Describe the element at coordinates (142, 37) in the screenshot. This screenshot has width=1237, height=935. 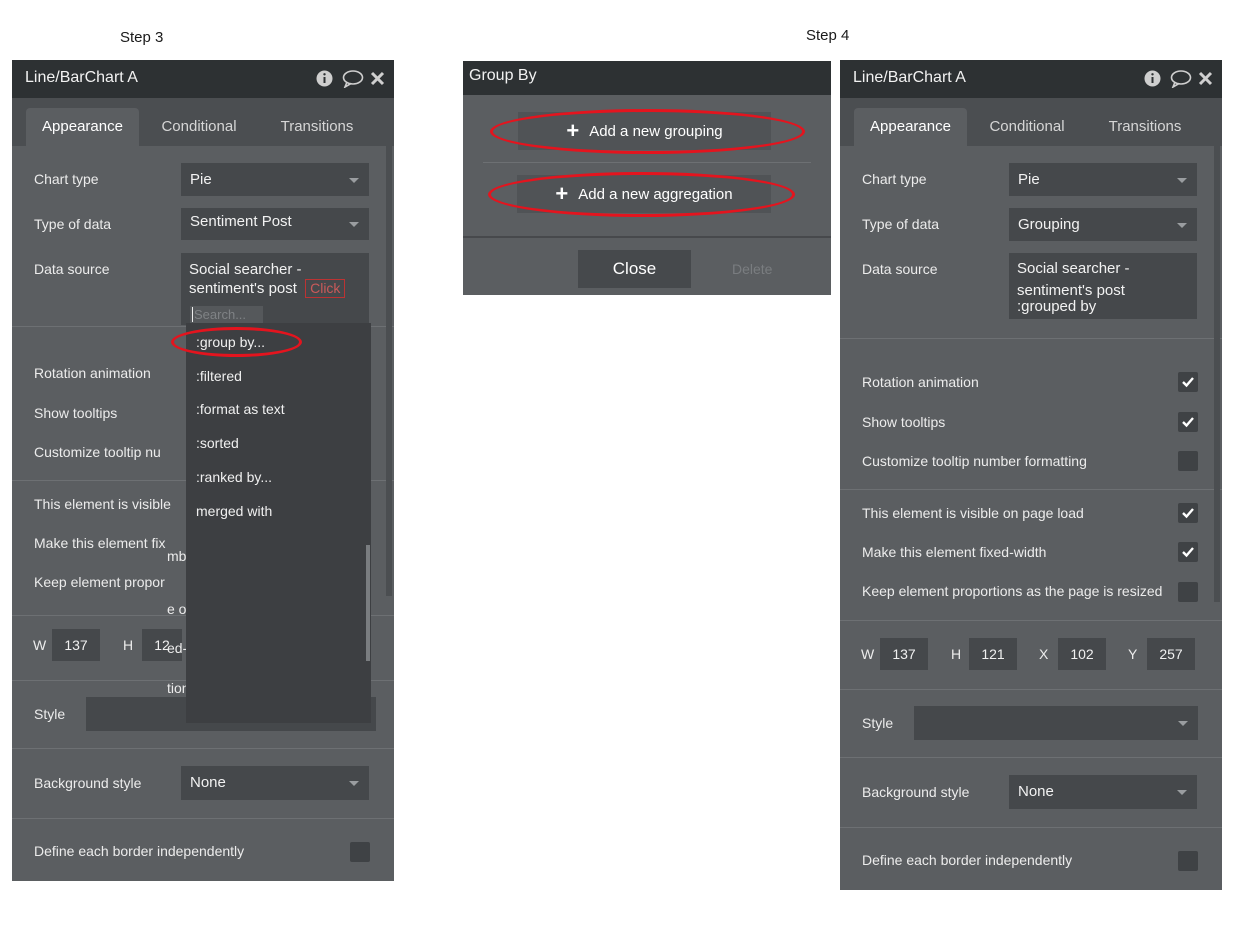
I see `step-3-label: Step 3` at that location.